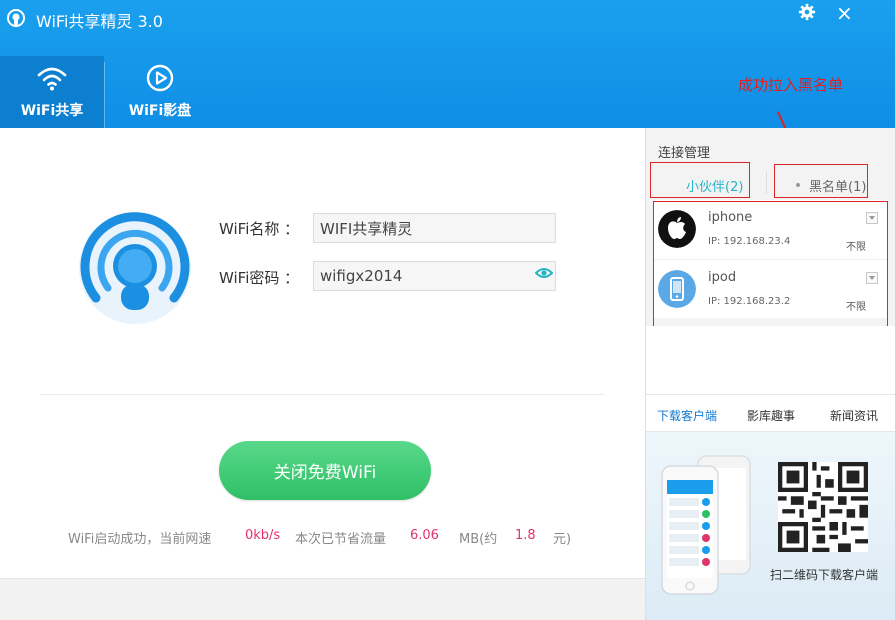 This screenshot has height=620, width=895. I want to click on close-free-wifi-button: 关闭免费WiFi, so click(325, 470).